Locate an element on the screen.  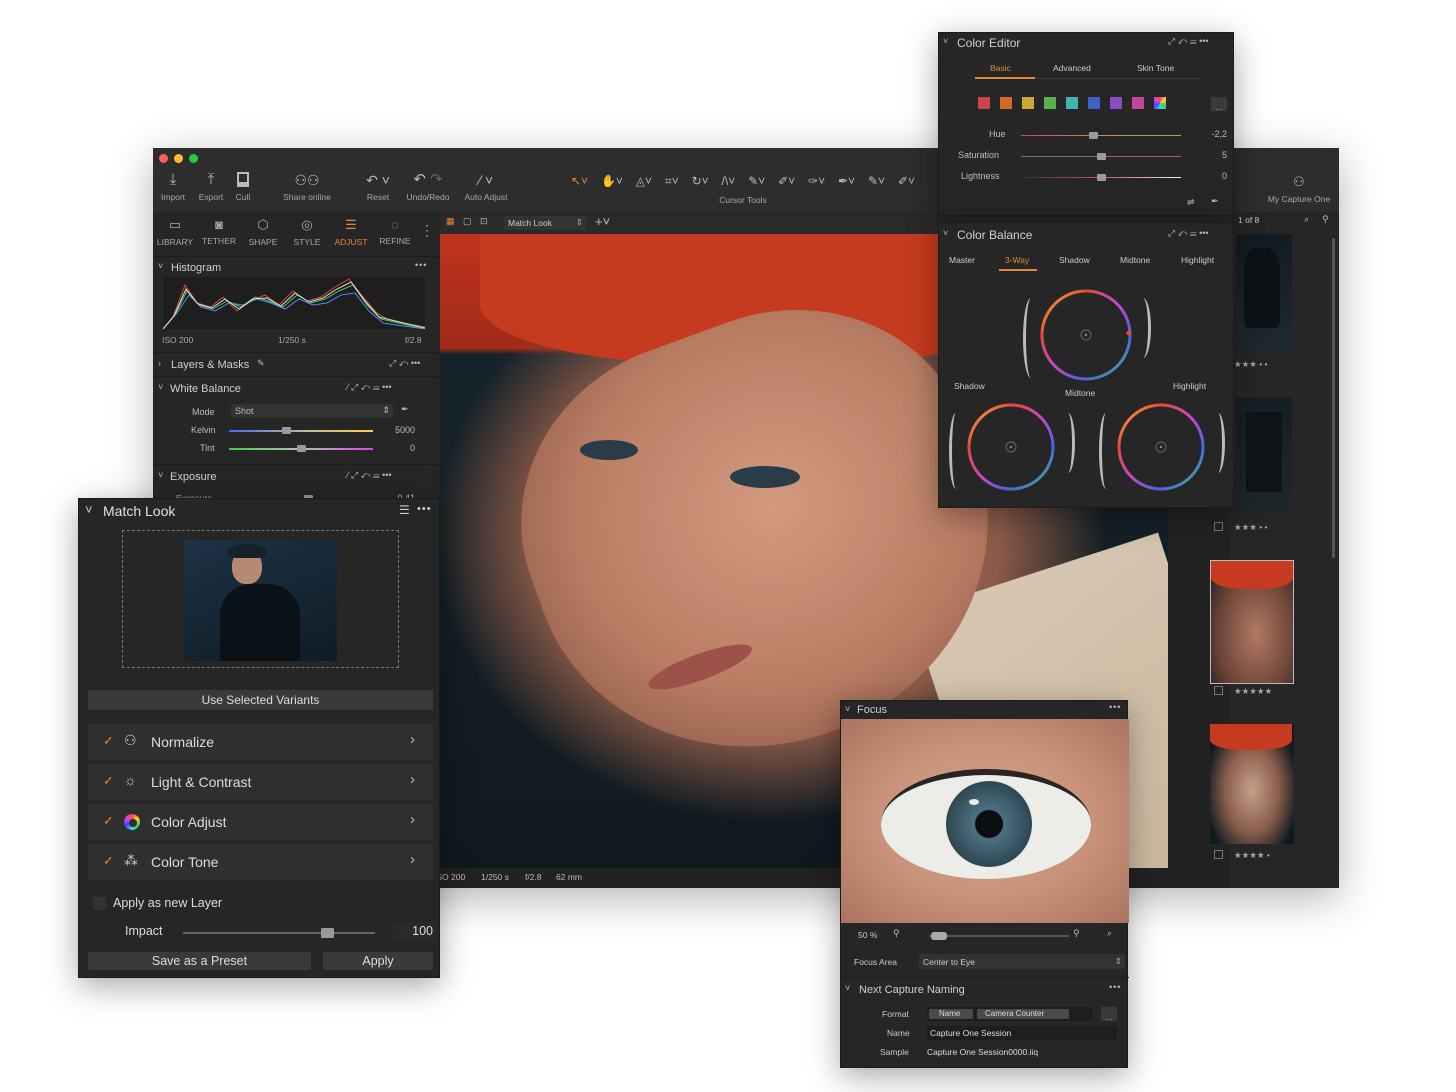
minimize-window-button is located at coordinates (178, 158).